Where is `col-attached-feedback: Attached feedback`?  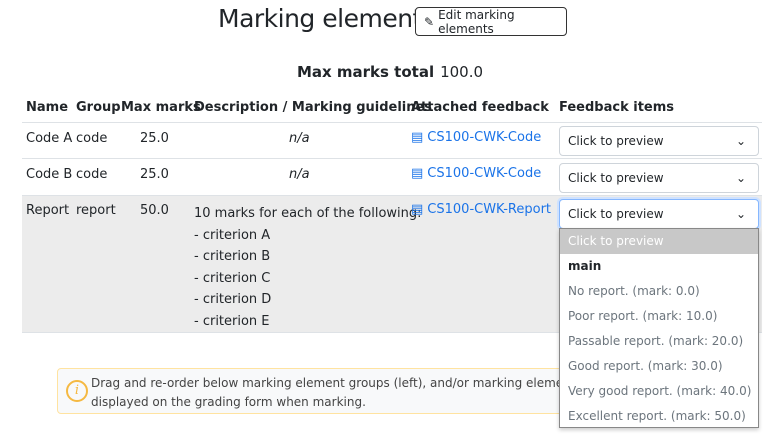
col-attached-feedback: Attached feedback is located at coordinates (480, 107).